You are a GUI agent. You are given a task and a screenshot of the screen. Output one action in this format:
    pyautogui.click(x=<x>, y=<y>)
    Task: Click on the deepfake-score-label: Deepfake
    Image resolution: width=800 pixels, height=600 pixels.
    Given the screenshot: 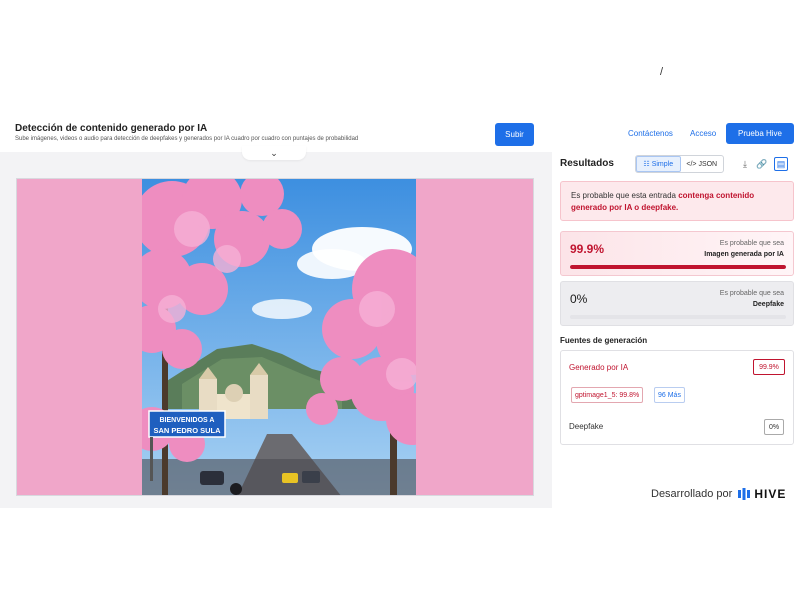 What is the action you would take?
    pyautogui.click(x=768, y=304)
    